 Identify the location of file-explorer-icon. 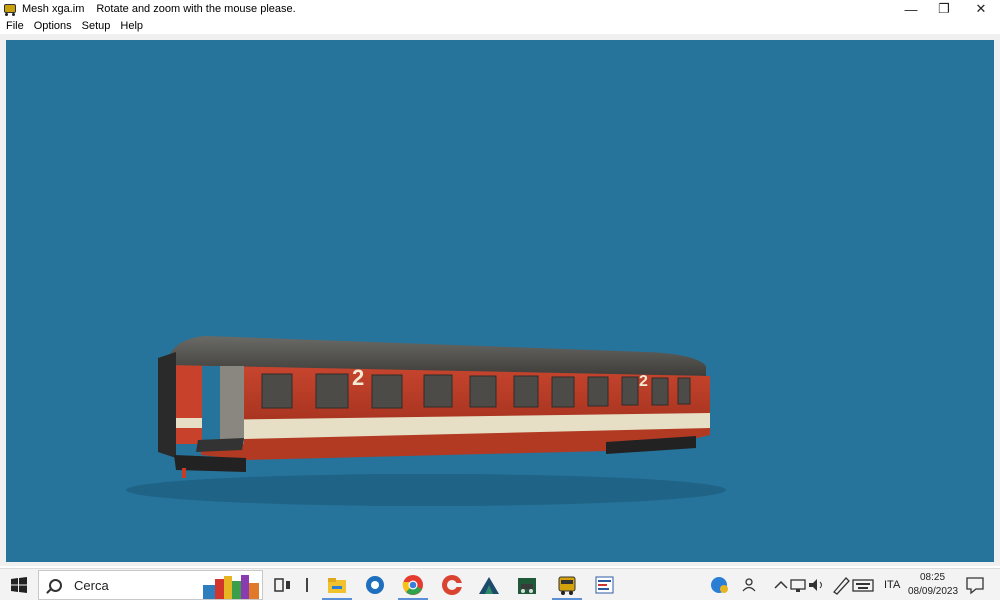
(337, 585).